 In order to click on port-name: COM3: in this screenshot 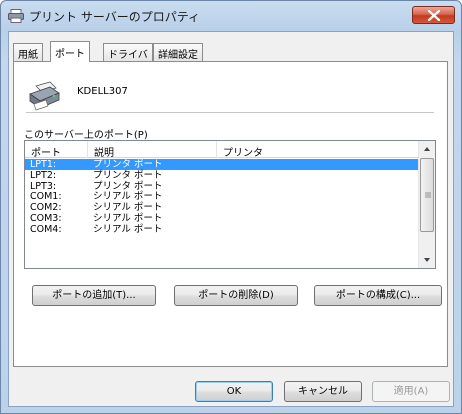, I will do `click(46, 218)`.